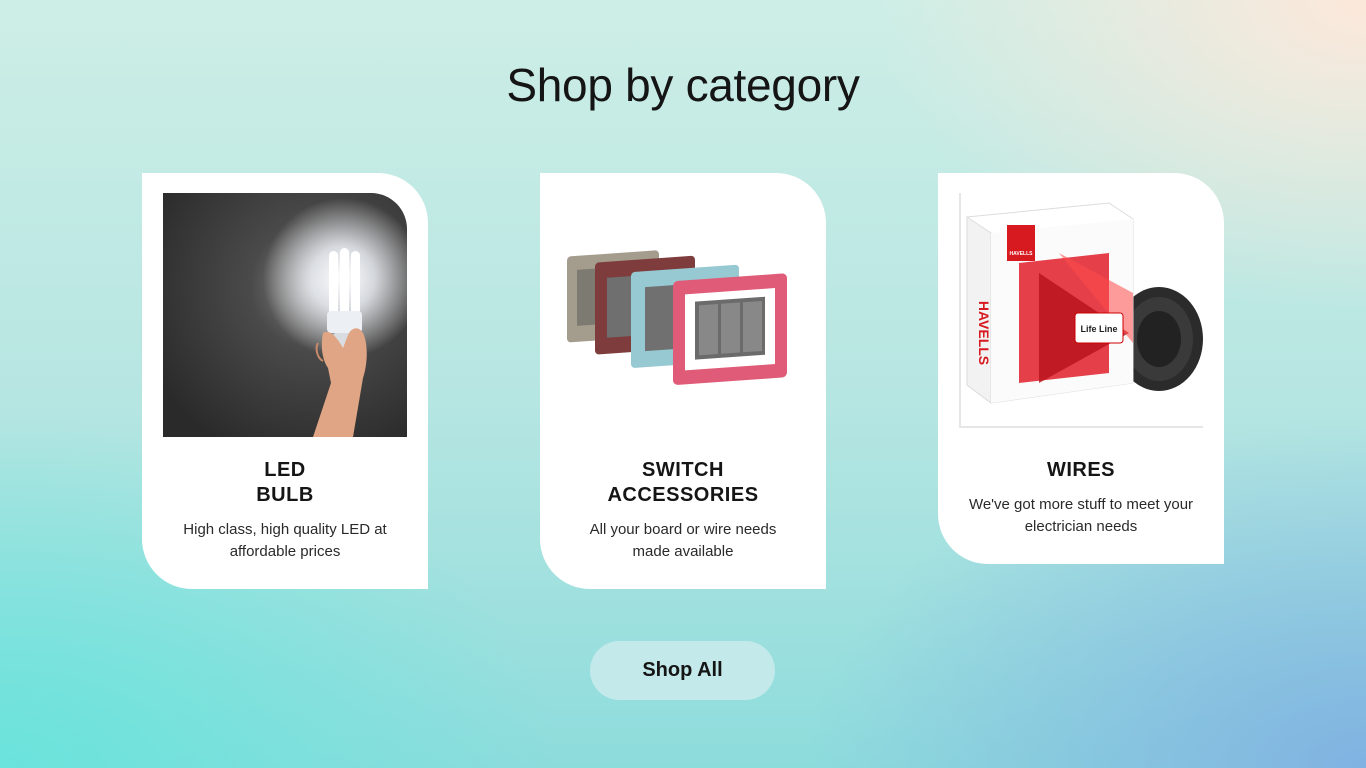 Image resolution: width=1366 pixels, height=768 pixels. What do you see at coordinates (683, 483) in the screenshot?
I see `card-title: SWITCH ACCESSORIES` at bounding box center [683, 483].